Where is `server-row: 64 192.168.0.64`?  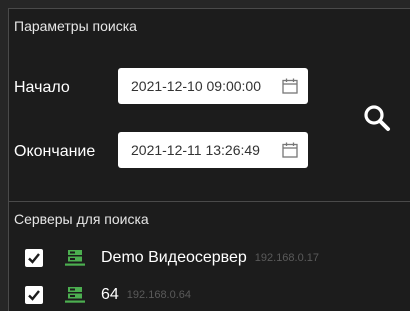 server-row: 64 192.168.0.64 is located at coordinates (108, 295).